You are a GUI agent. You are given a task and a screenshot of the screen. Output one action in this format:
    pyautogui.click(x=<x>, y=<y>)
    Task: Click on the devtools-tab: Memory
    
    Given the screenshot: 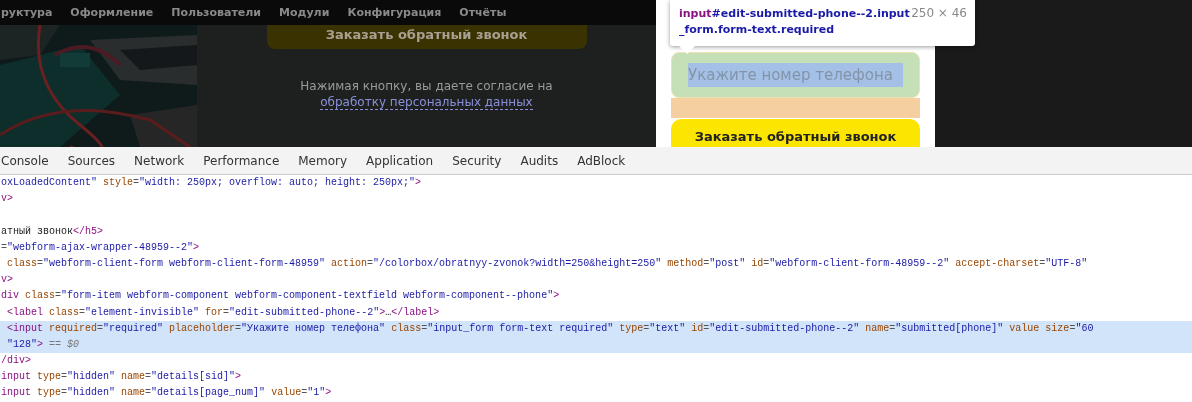 What is the action you would take?
    pyautogui.click(x=323, y=160)
    